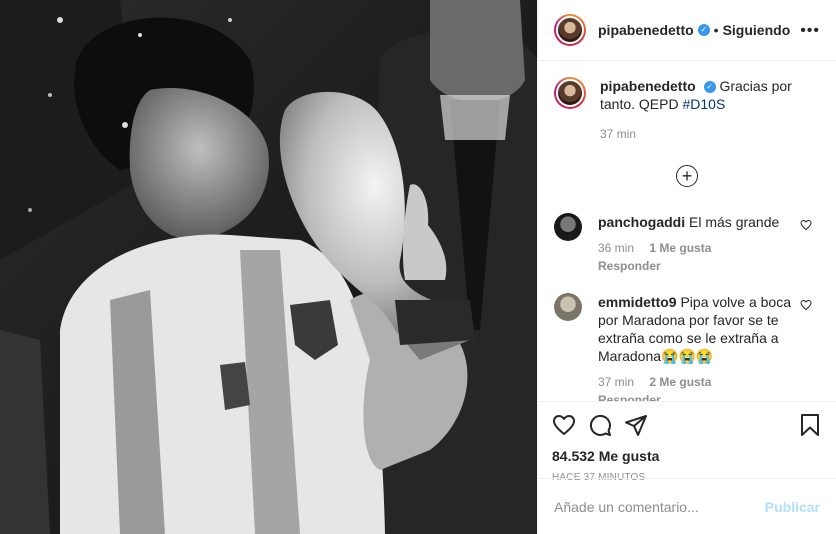 This screenshot has width=836, height=534. I want to click on caption-time: 37 min, so click(618, 134).